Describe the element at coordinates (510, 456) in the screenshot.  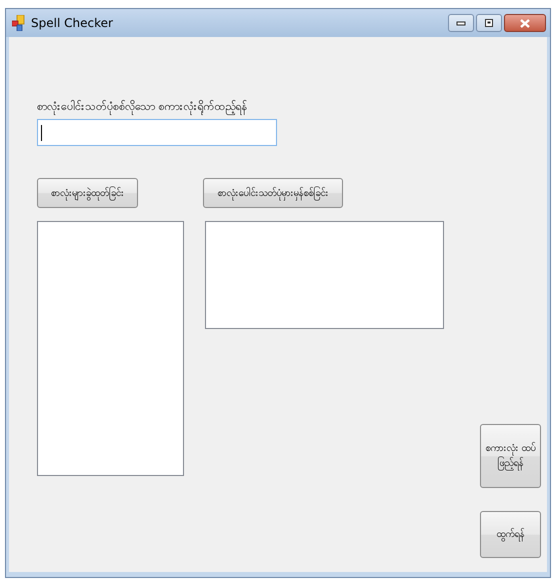
I see `add-word-button: စကားလုံး ထပ်ဖြည့်ရန်` at that location.